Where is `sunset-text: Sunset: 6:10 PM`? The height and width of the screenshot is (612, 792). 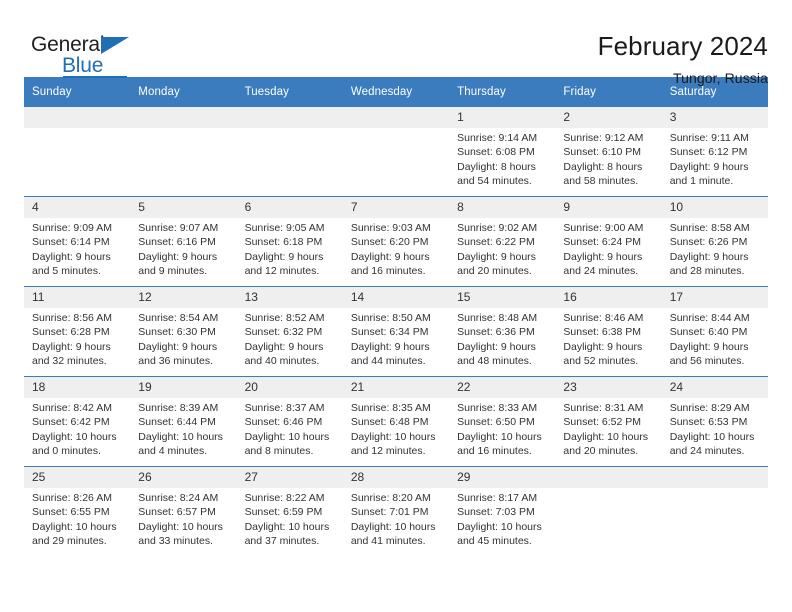 sunset-text: Sunset: 6:10 PM is located at coordinates (602, 152).